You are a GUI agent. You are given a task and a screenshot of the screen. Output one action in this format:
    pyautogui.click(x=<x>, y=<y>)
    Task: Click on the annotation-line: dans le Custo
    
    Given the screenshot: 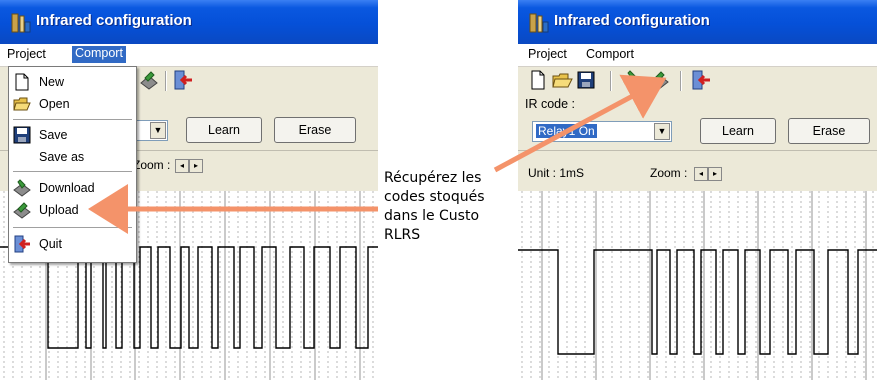 What is the action you would take?
    pyautogui.click(x=432, y=216)
    